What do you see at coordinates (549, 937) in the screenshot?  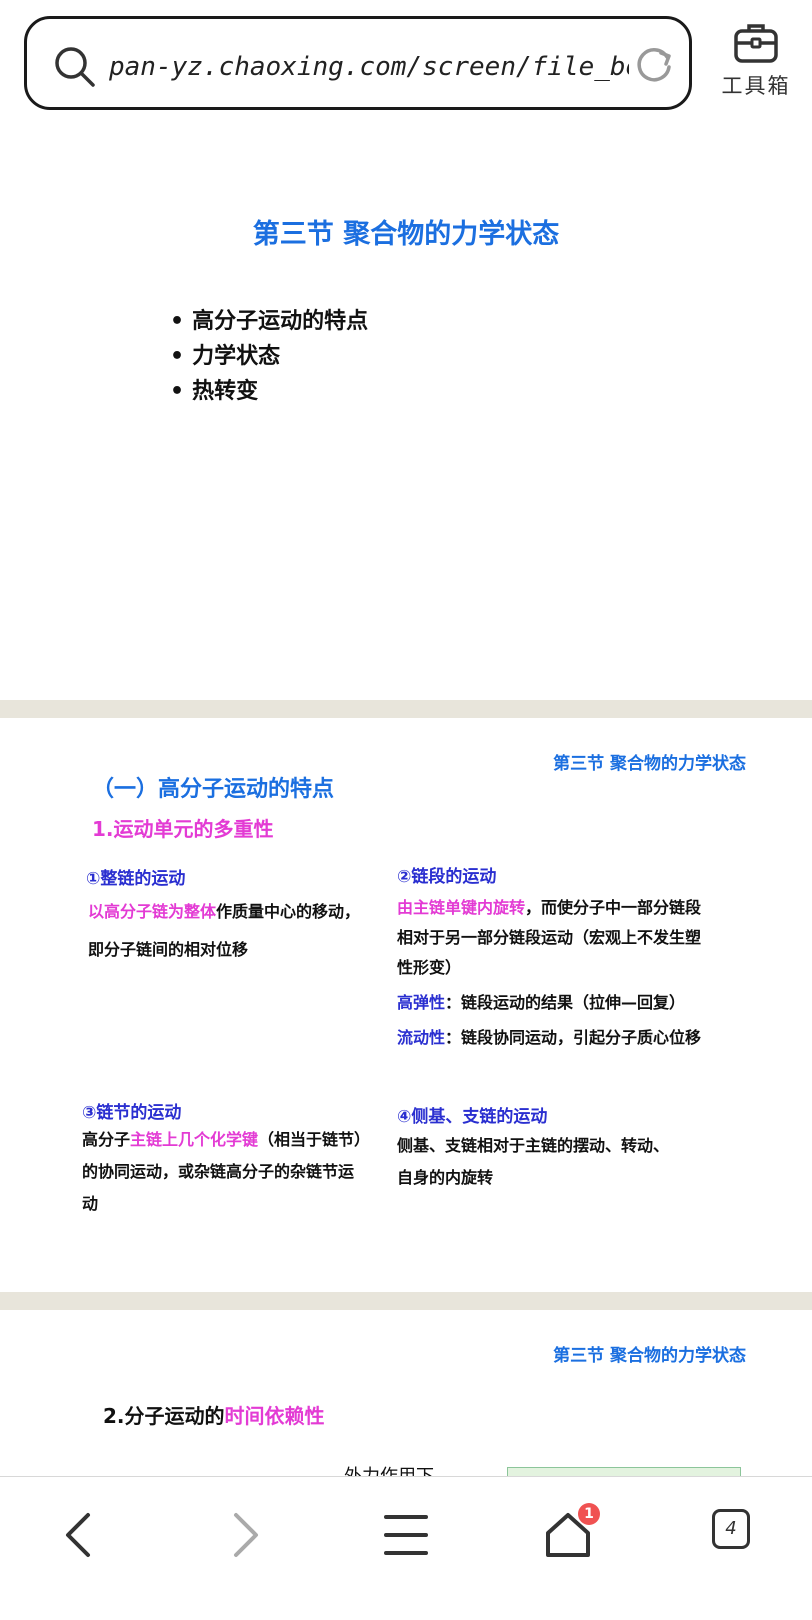 I see `b2-line2: 相对于另一部分链段运动（宏观上不发生塑` at bounding box center [549, 937].